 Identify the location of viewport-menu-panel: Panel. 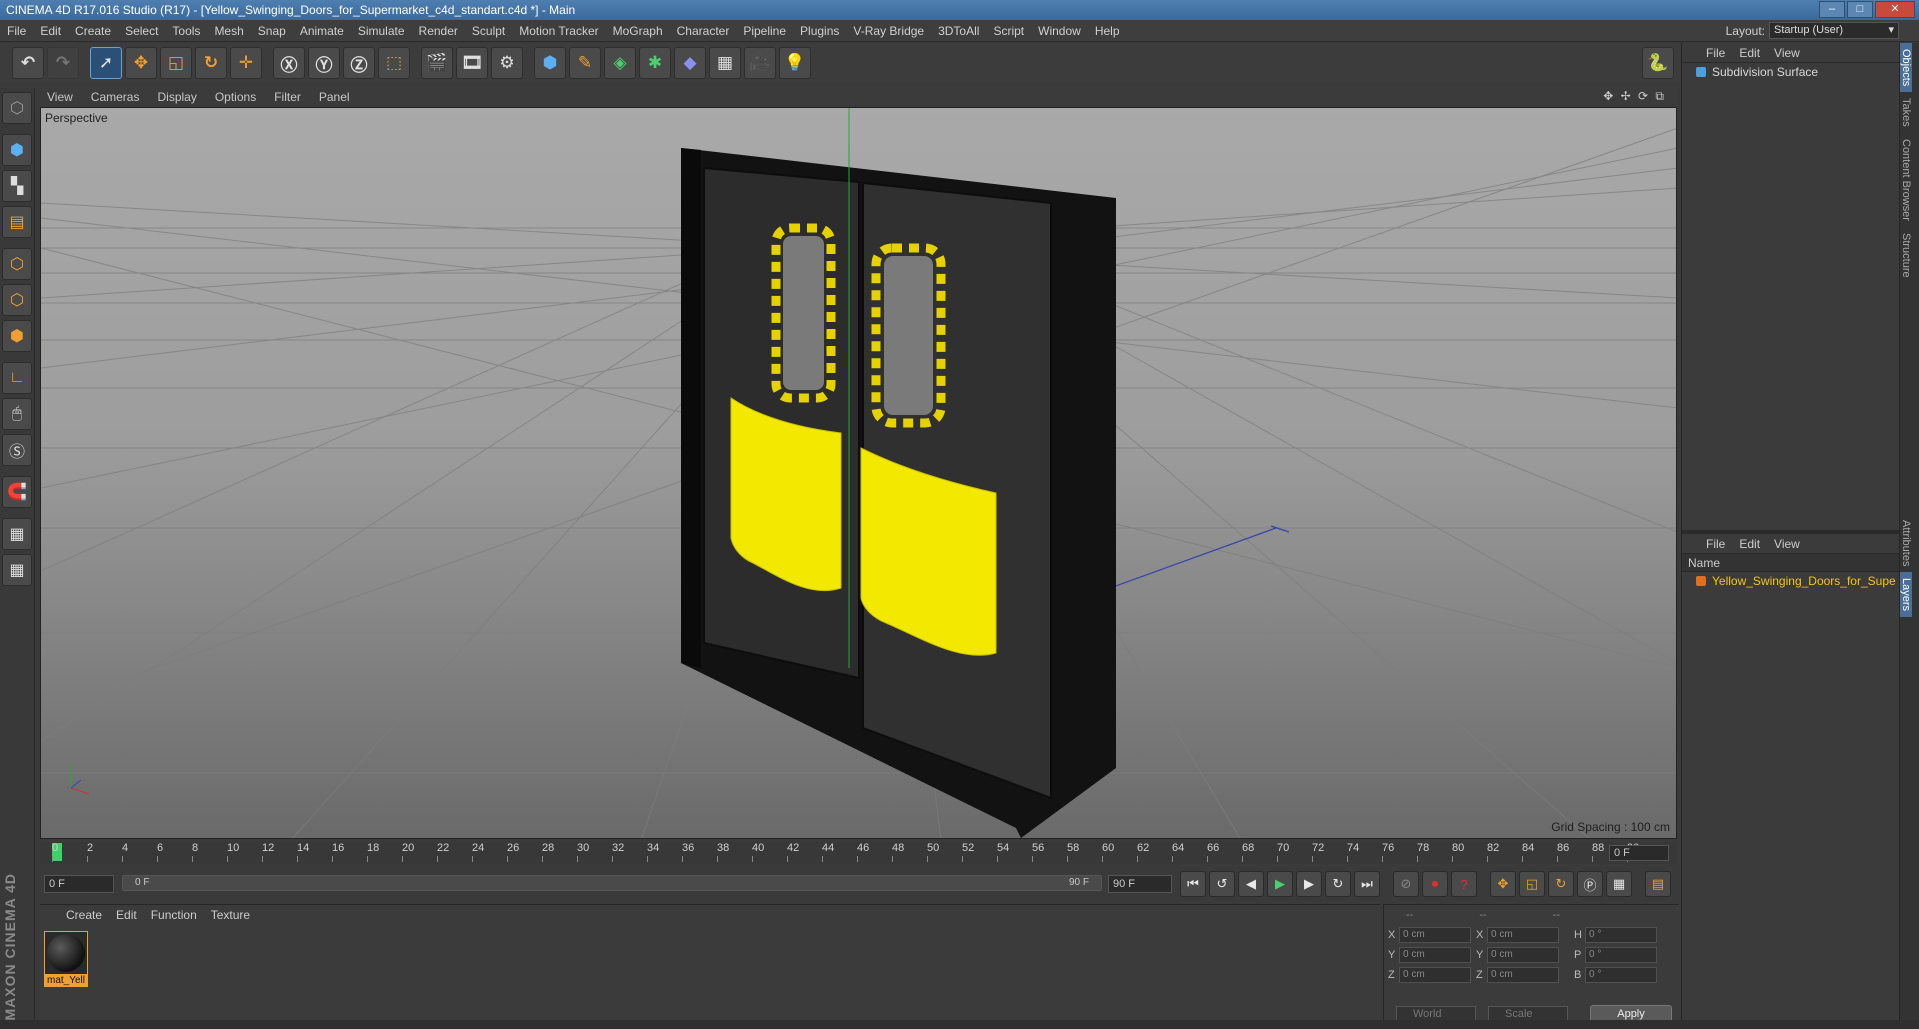
(334, 97).